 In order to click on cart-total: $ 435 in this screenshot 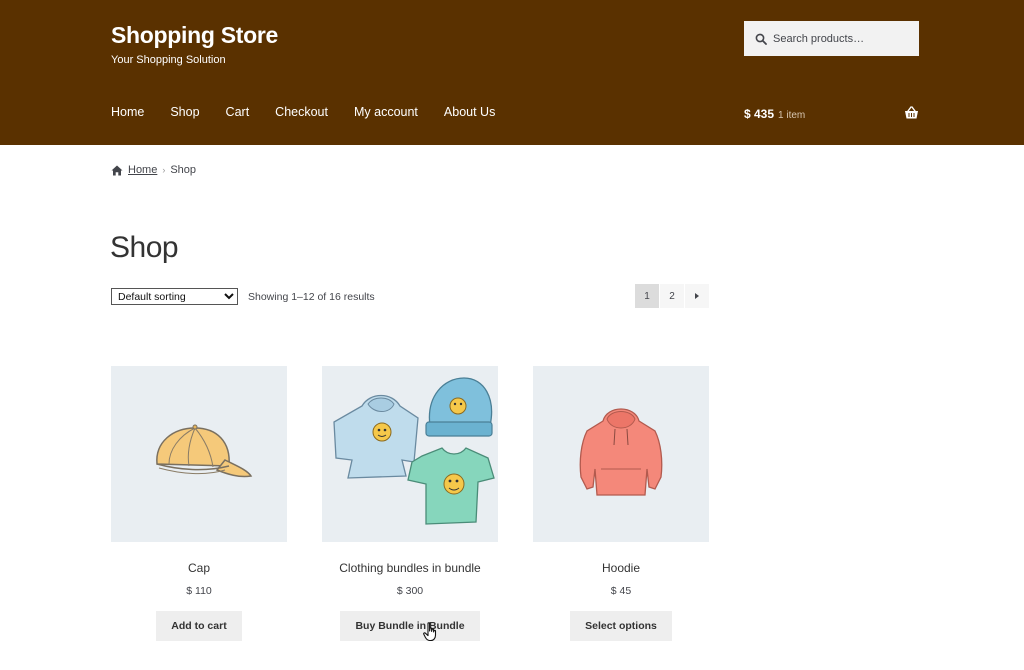, I will do `click(759, 114)`.